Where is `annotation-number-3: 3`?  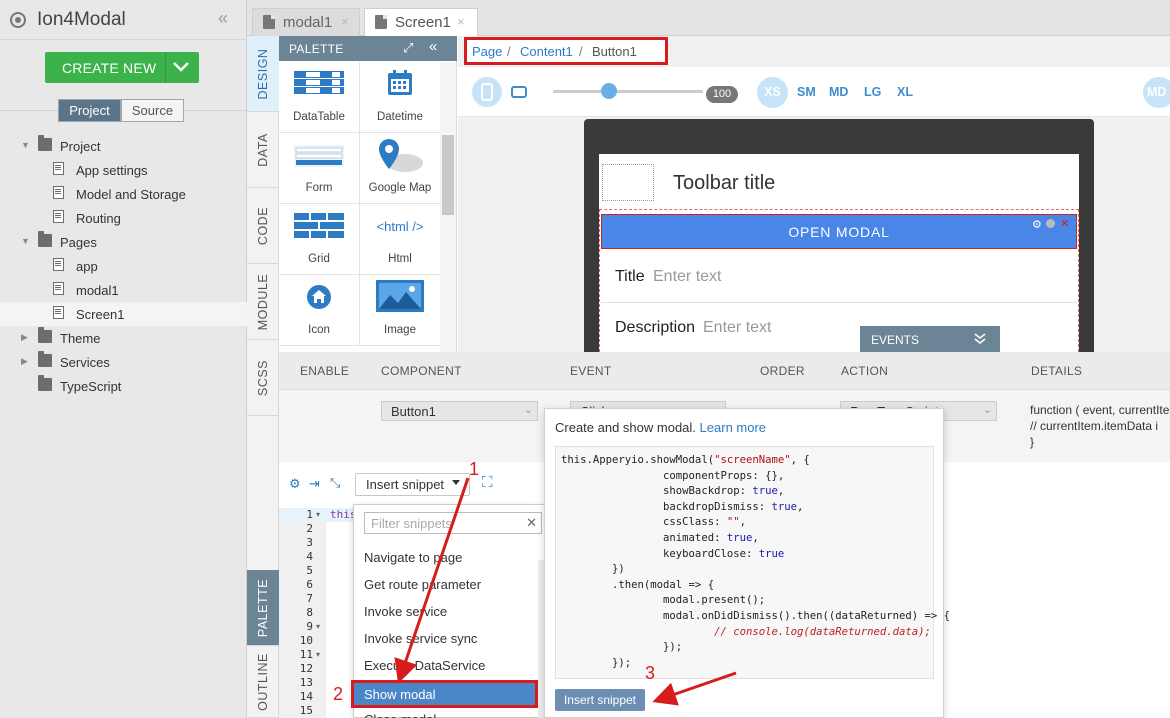 annotation-number-3: 3 is located at coordinates (650, 673).